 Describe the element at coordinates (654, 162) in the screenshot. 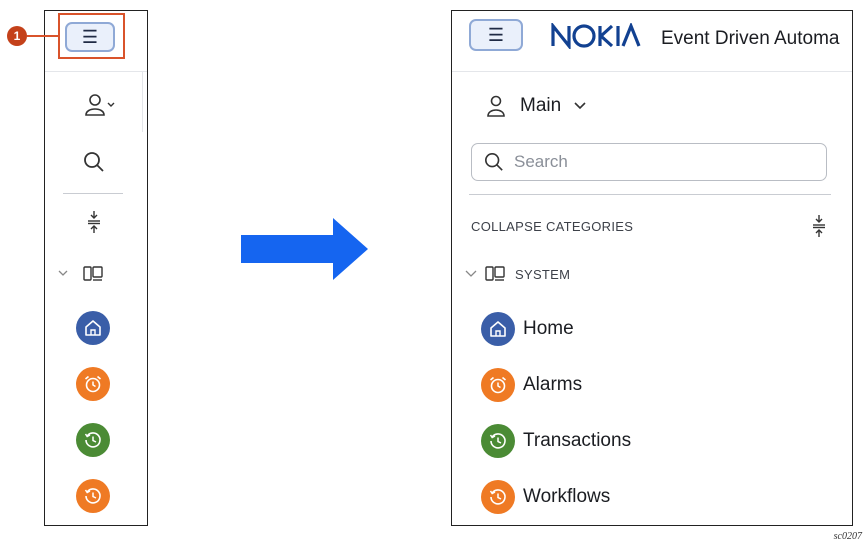

I see `search-input` at that location.